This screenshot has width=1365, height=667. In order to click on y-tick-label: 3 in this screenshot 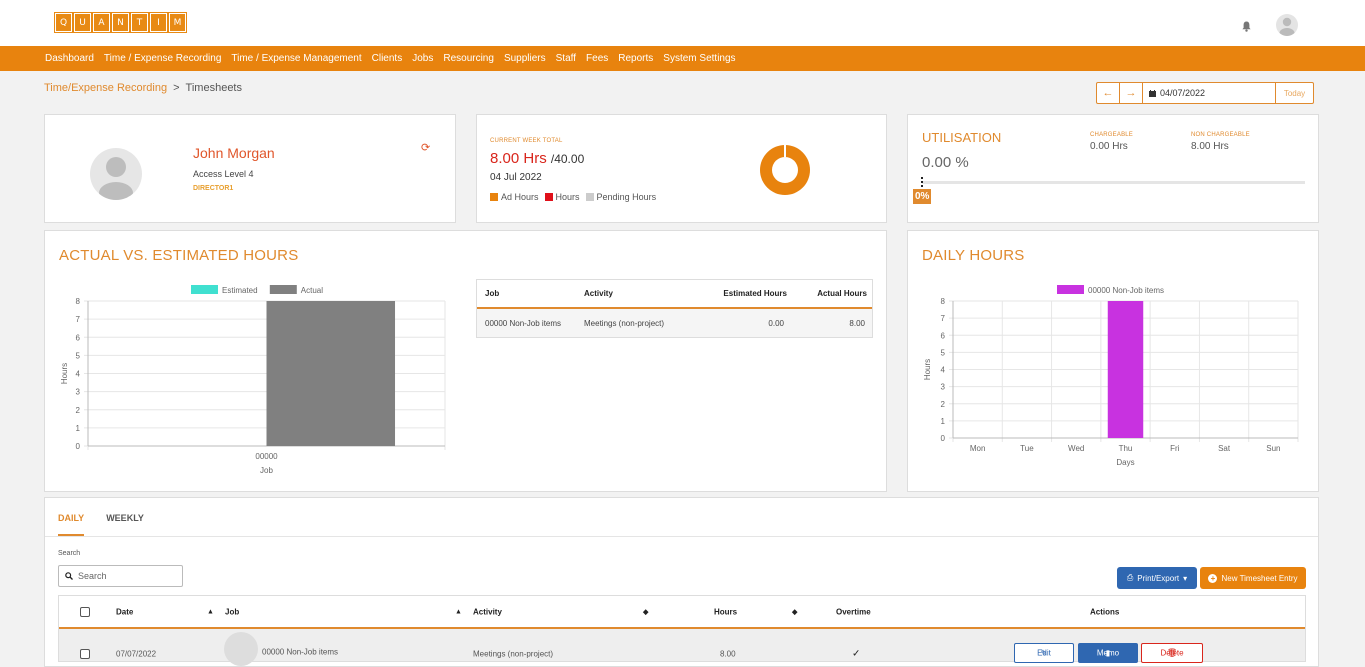, I will do `click(943, 387)`.